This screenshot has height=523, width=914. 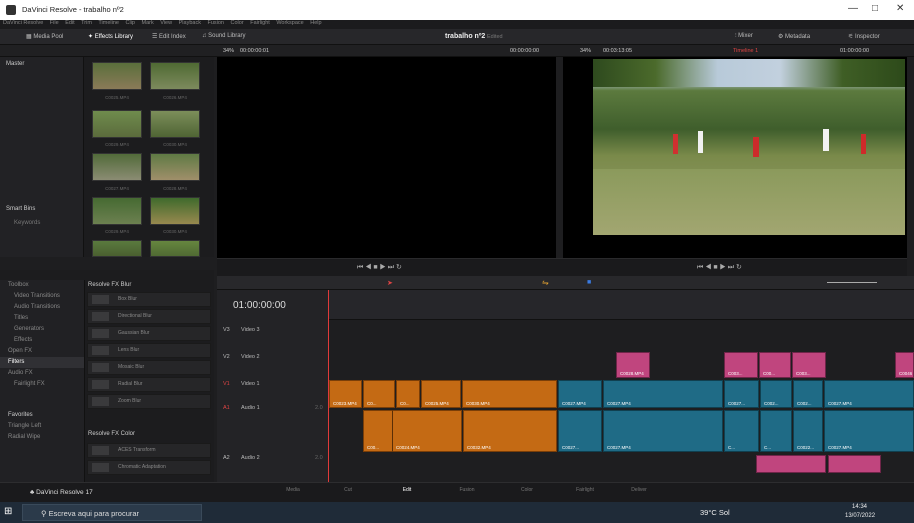 What do you see at coordinates (791, 464) in the screenshot?
I see `audio-clip` at bounding box center [791, 464].